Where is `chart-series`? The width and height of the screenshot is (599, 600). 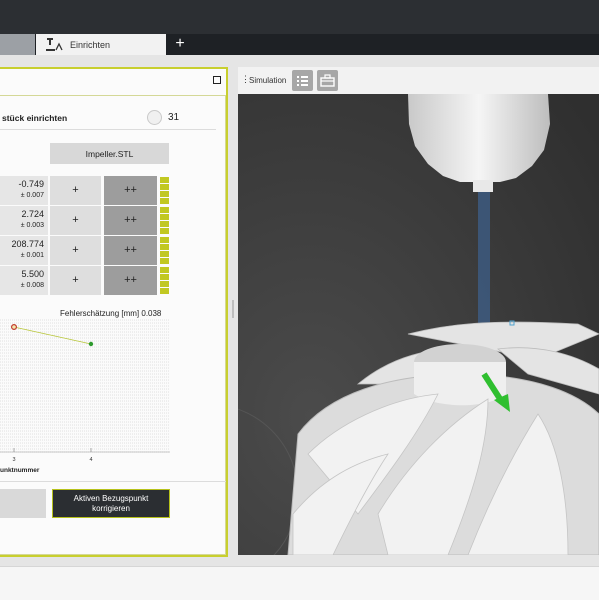
chart-series is located at coordinates (52, 335).